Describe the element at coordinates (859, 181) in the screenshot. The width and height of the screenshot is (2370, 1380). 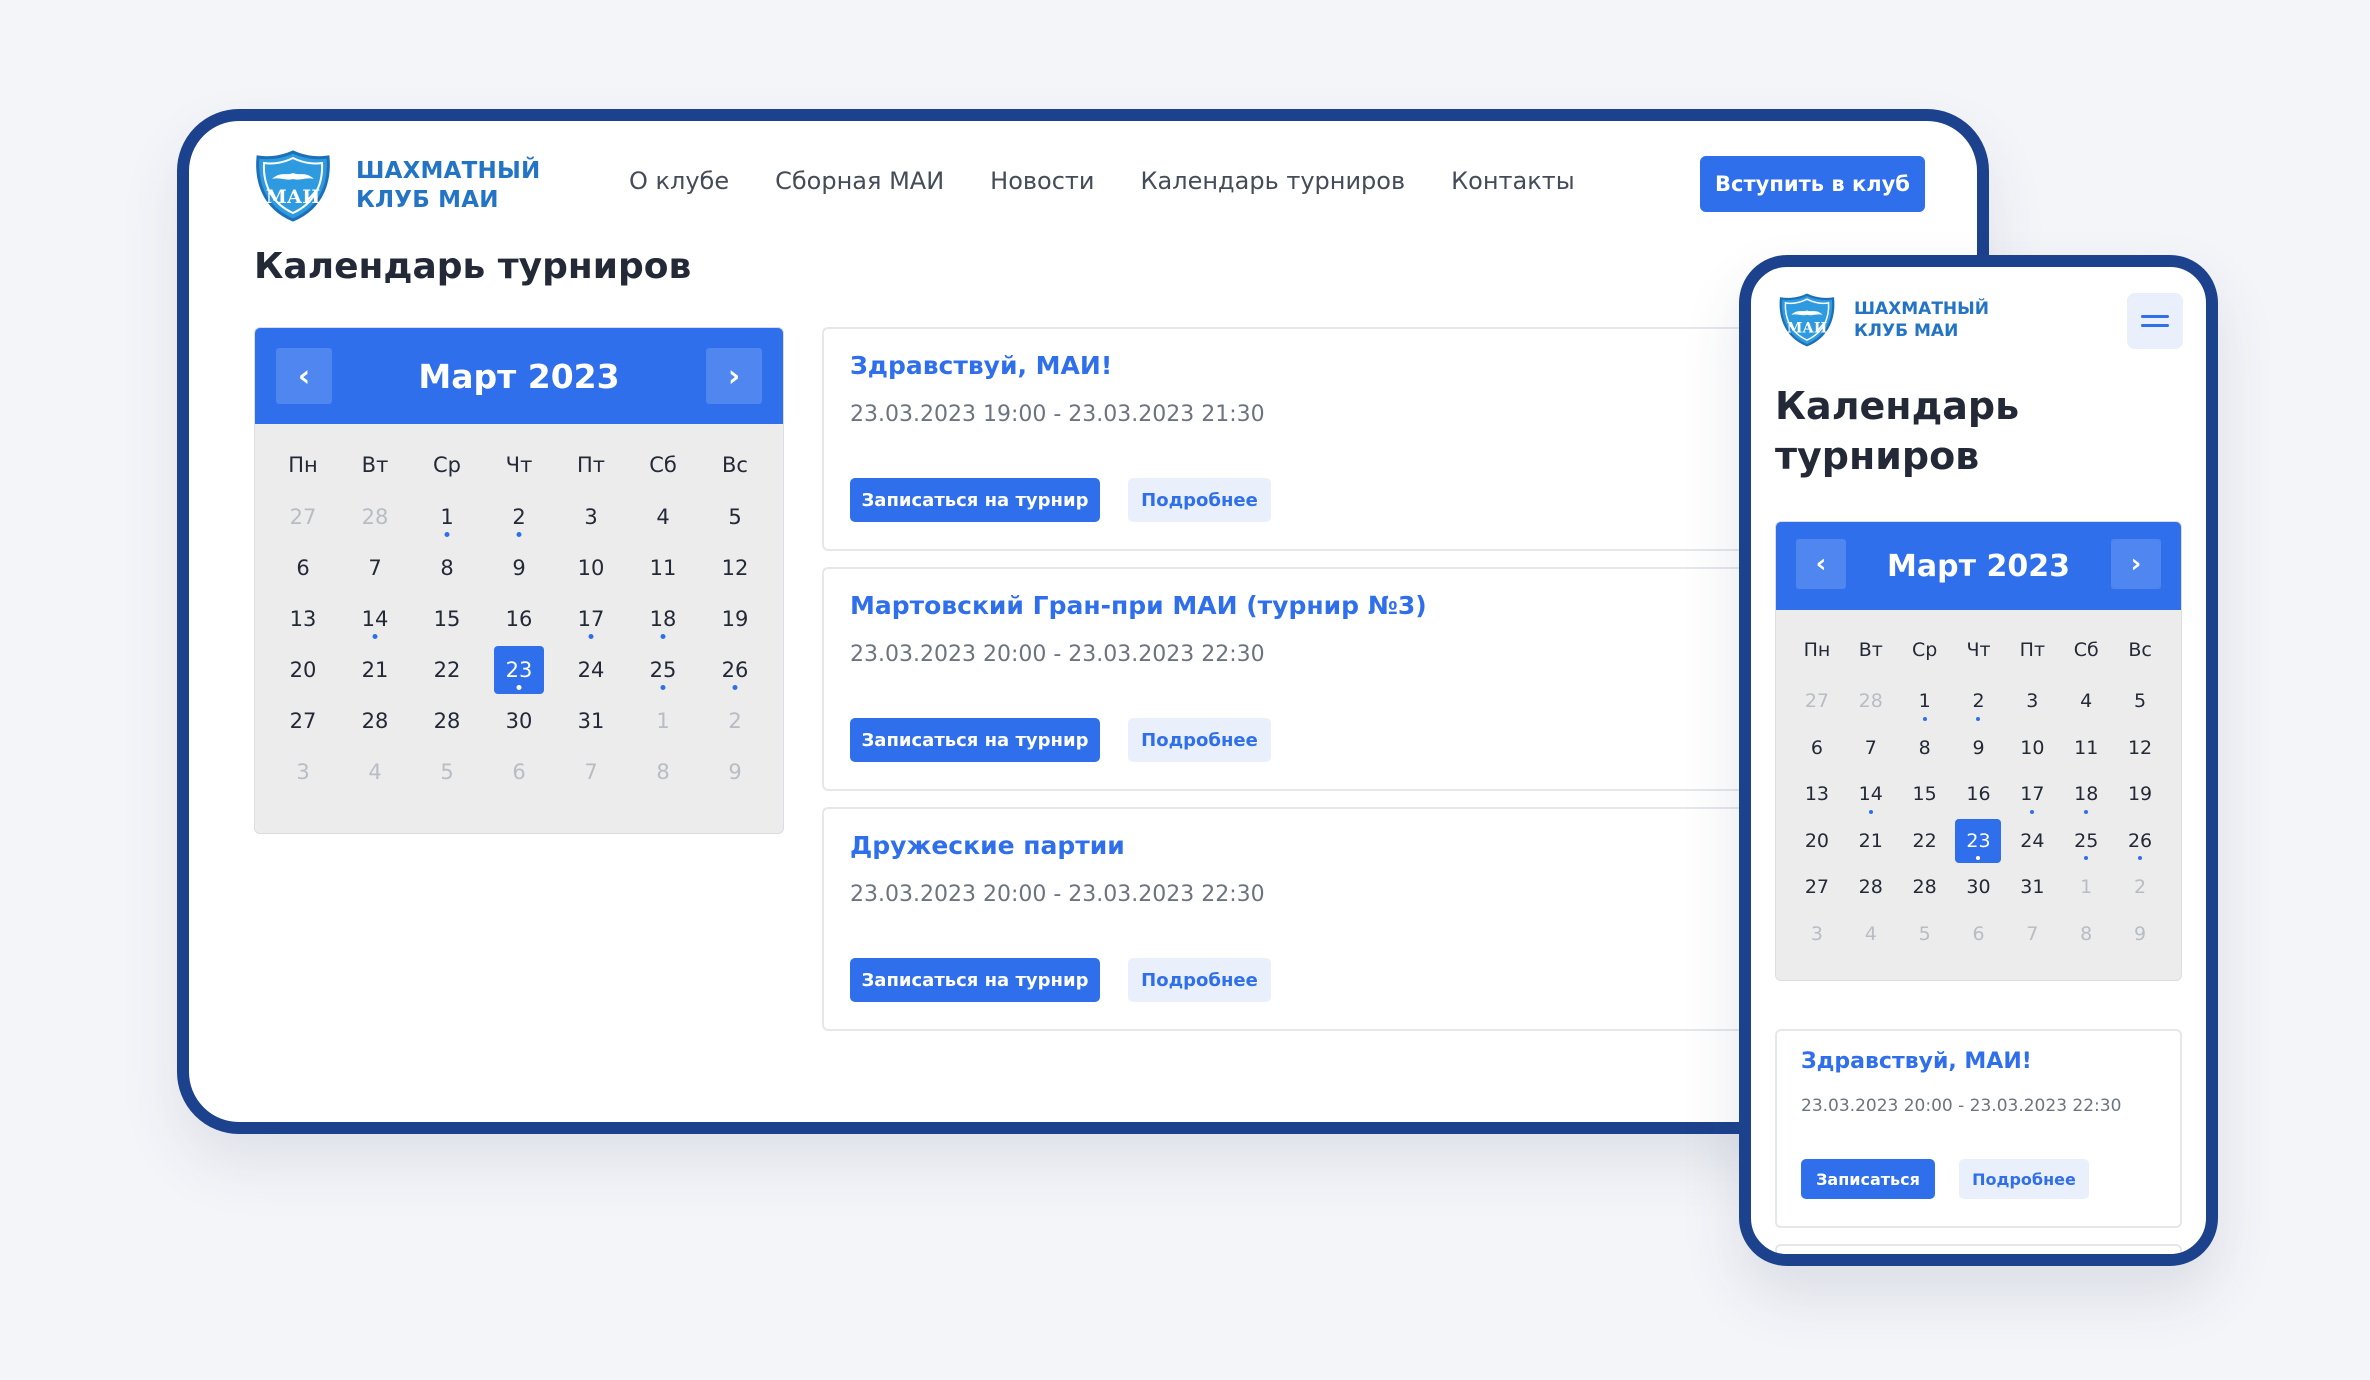
I see `nav-item-team: Сборная МАИ` at that location.